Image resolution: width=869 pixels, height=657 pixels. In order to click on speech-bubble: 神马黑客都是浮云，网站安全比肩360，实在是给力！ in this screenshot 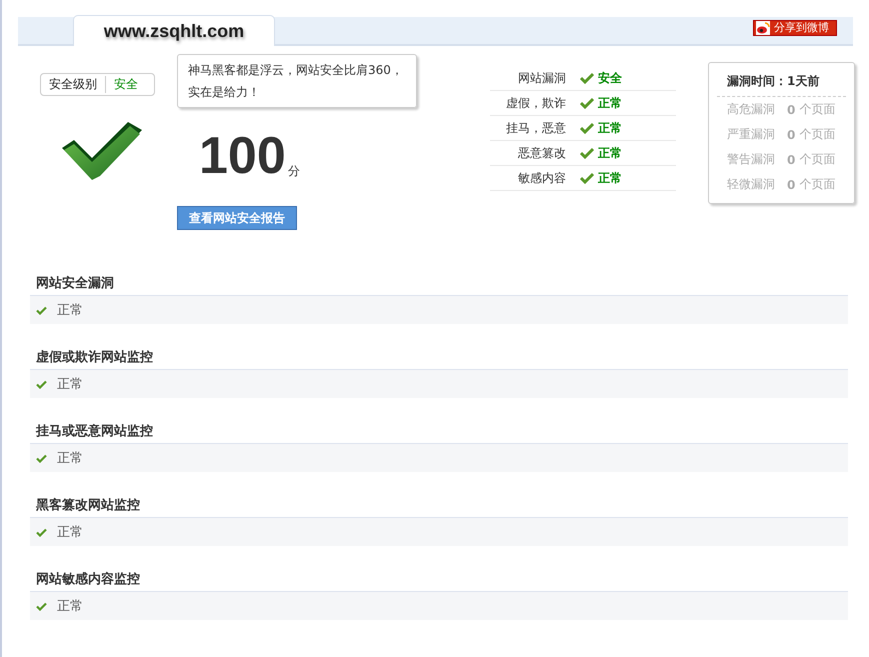, I will do `click(297, 81)`.